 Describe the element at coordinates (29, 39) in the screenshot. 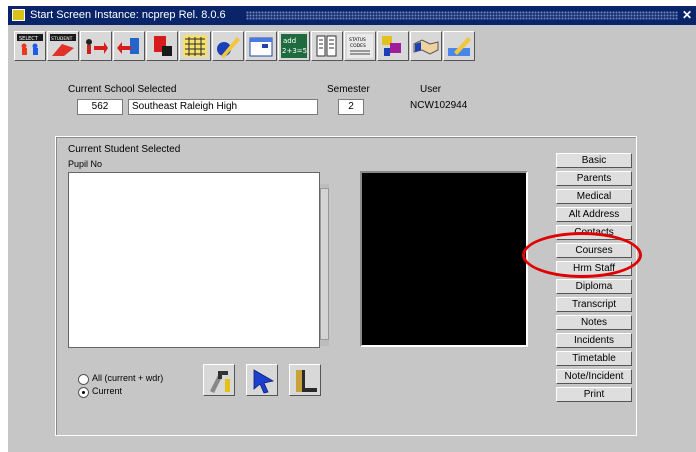

I see `select-label: SELECT` at that location.